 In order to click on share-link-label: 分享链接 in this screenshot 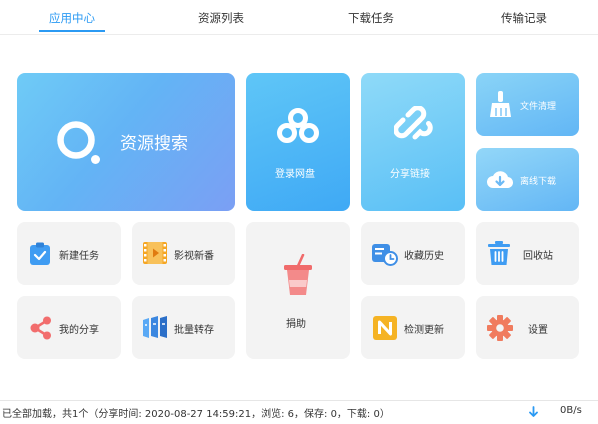, I will do `click(410, 174)`.